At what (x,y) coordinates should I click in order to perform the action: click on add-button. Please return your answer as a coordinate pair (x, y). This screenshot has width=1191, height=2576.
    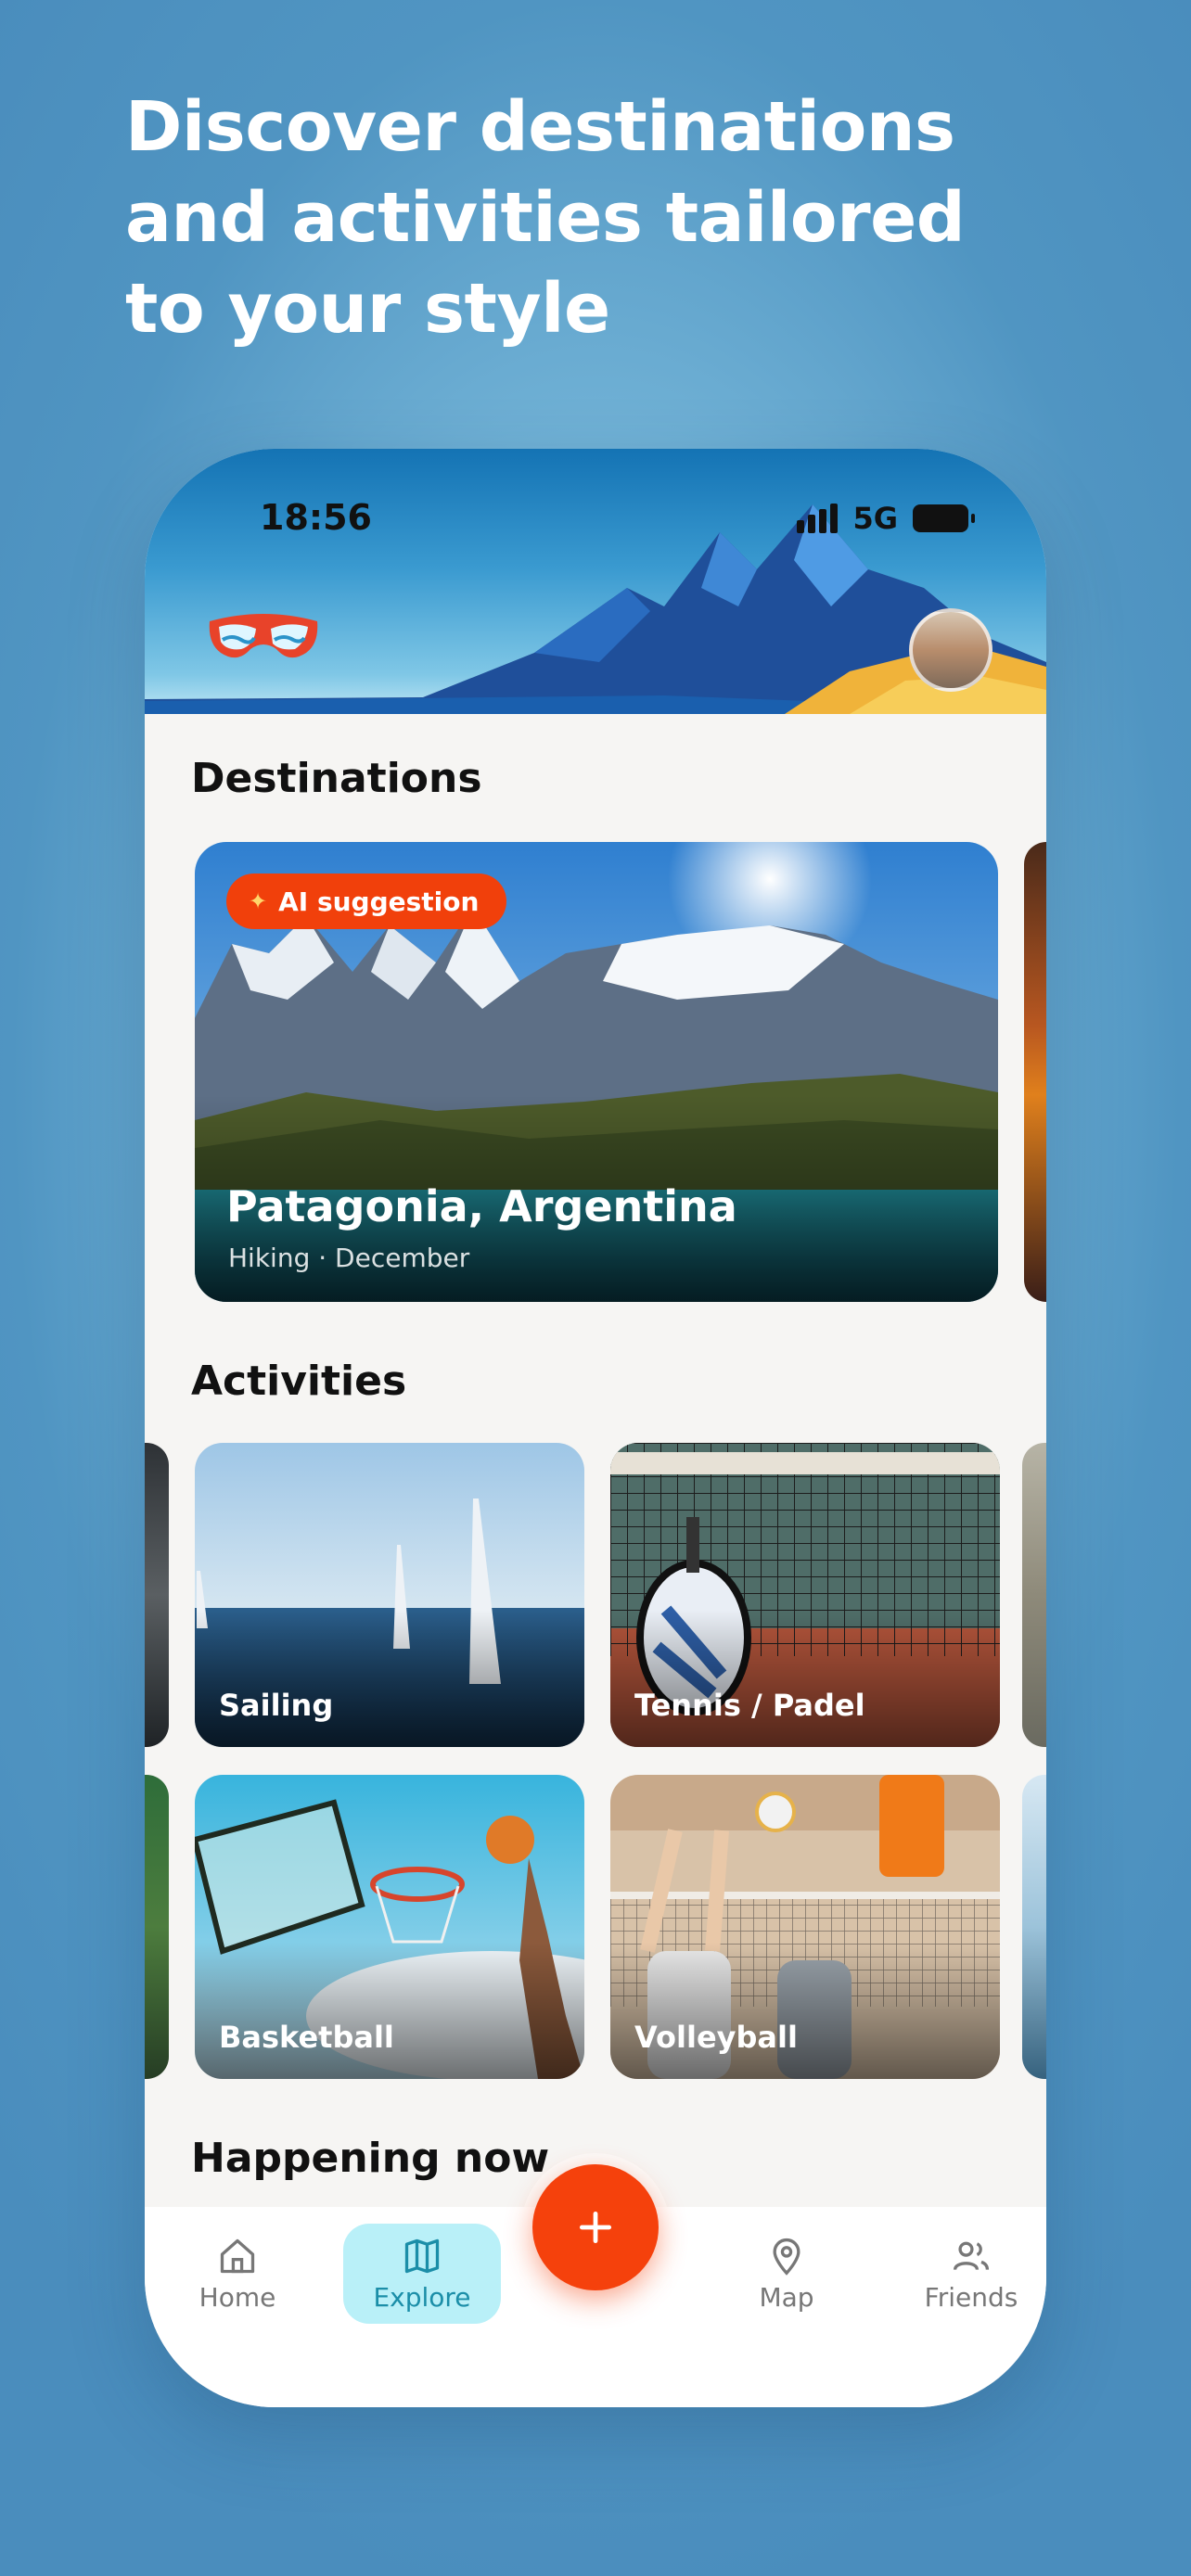
    Looking at the image, I should click on (595, 2227).